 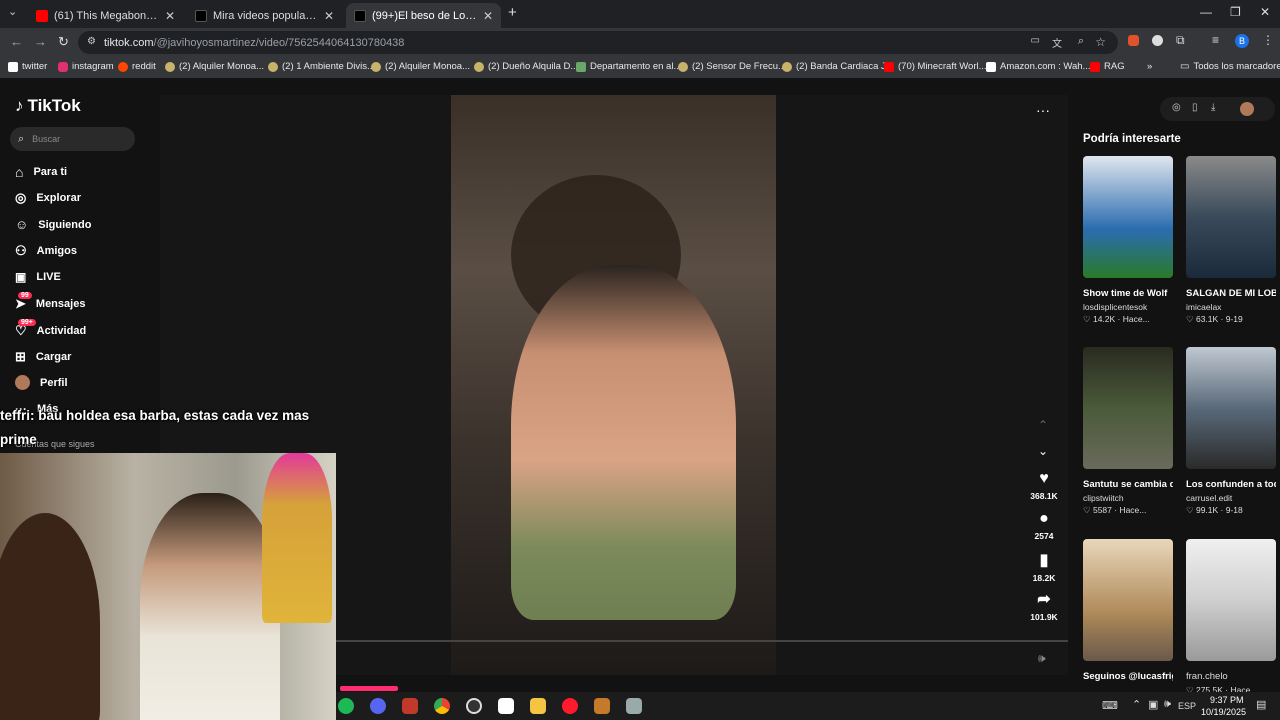 I want to click on reading-list-icon: ≡, so click(x=1215, y=40).